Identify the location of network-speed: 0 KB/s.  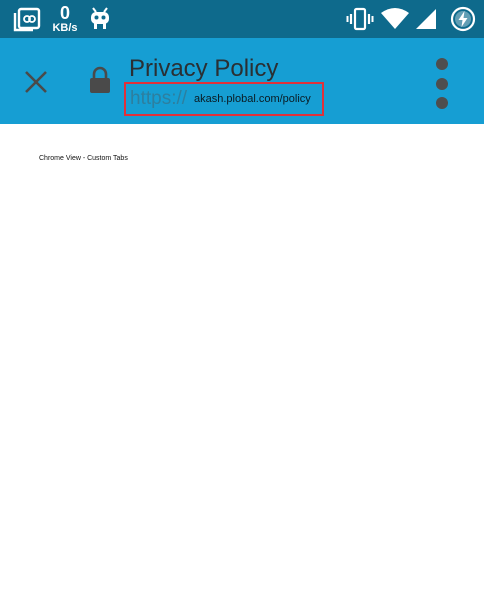
(65, 19).